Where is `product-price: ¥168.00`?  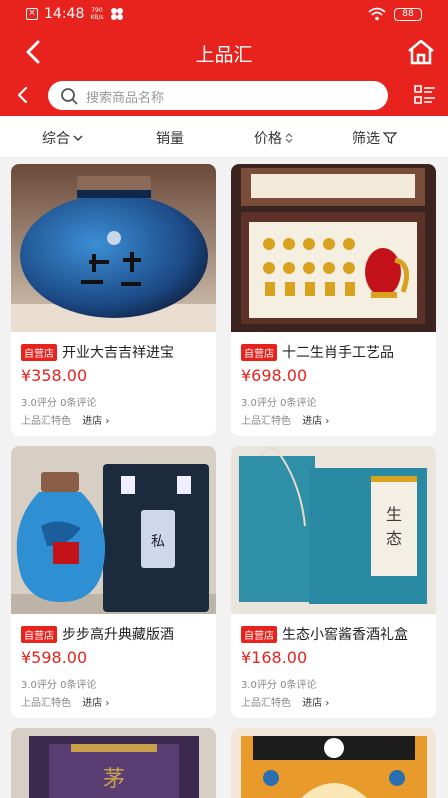 product-price: ¥168.00 is located at coordinates (274, 657).